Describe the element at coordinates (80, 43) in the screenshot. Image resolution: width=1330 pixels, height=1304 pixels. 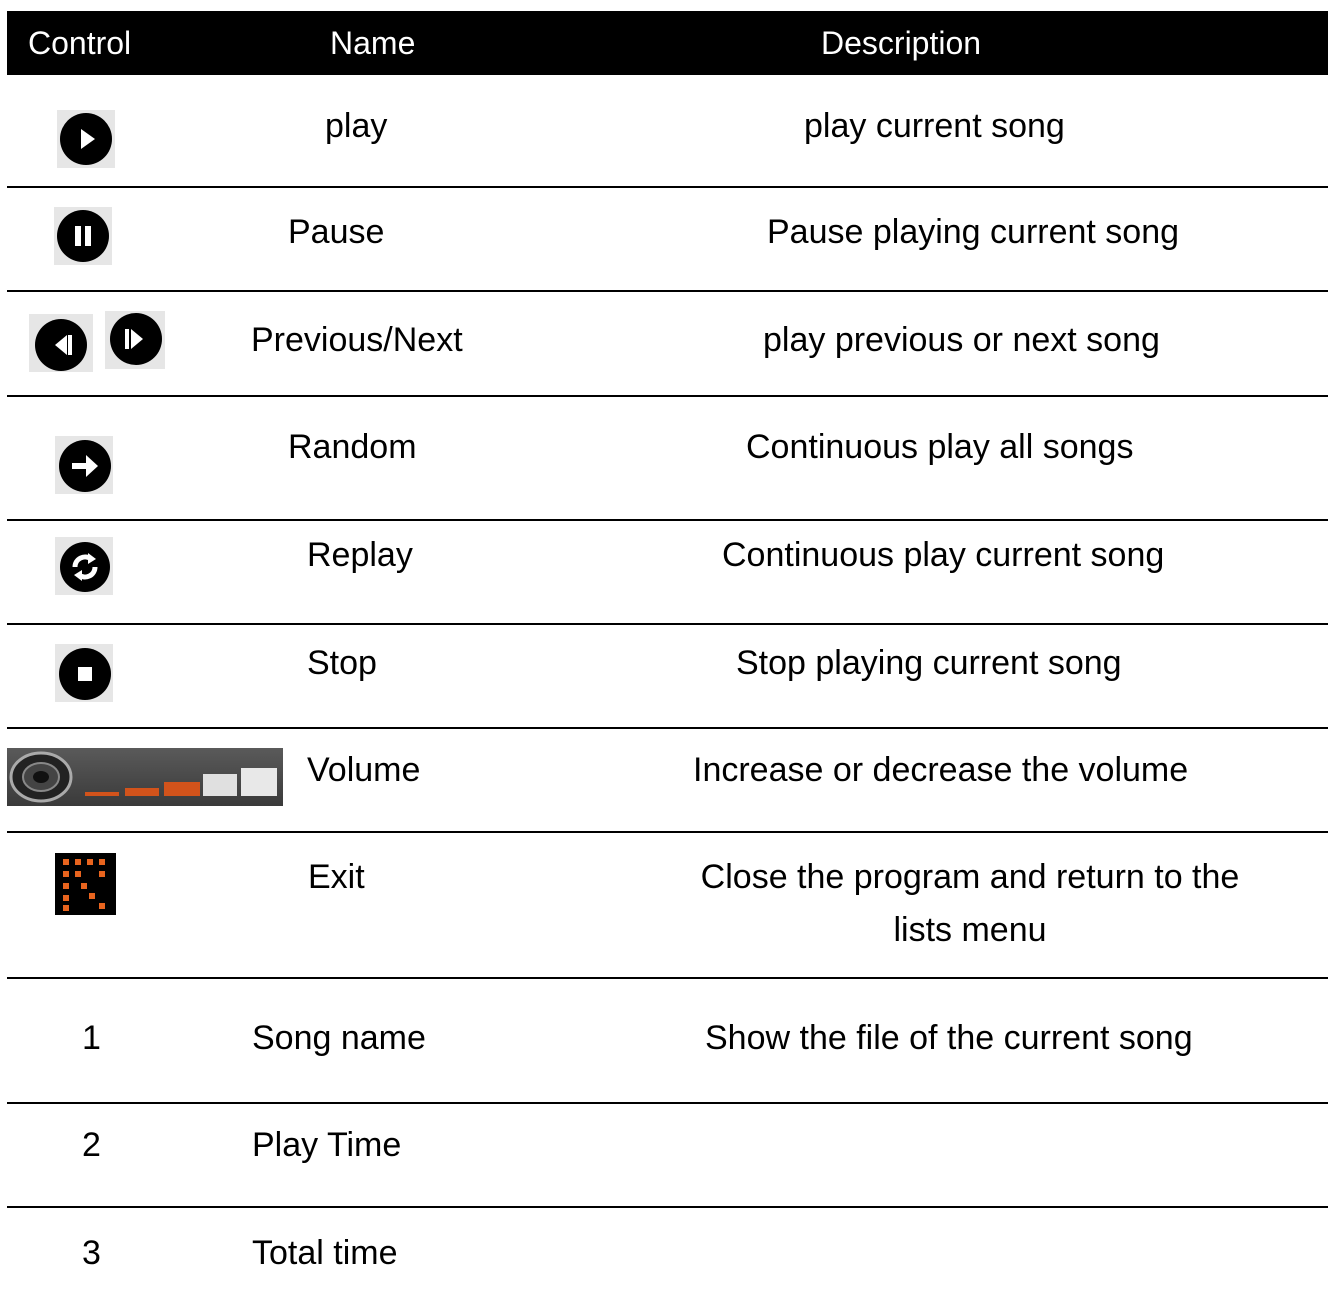
I see `header-control: Control` at that location.